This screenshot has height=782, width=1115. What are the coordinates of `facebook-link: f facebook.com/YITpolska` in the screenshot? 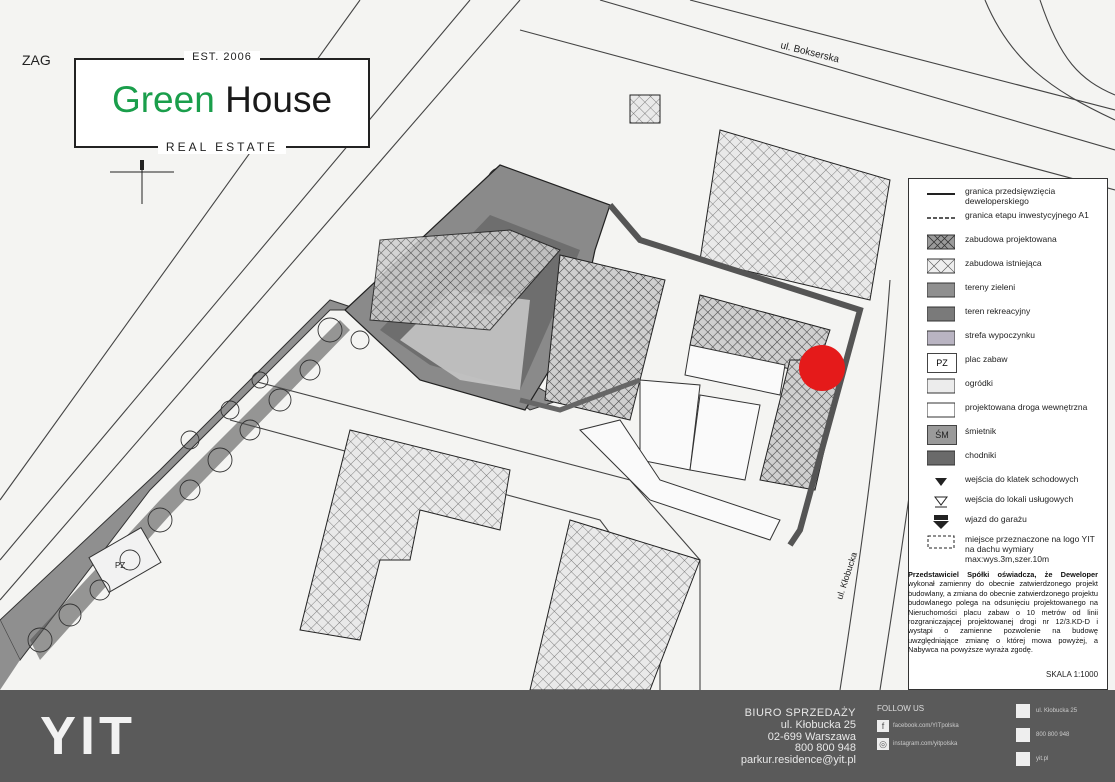 It's located at (937, 727).